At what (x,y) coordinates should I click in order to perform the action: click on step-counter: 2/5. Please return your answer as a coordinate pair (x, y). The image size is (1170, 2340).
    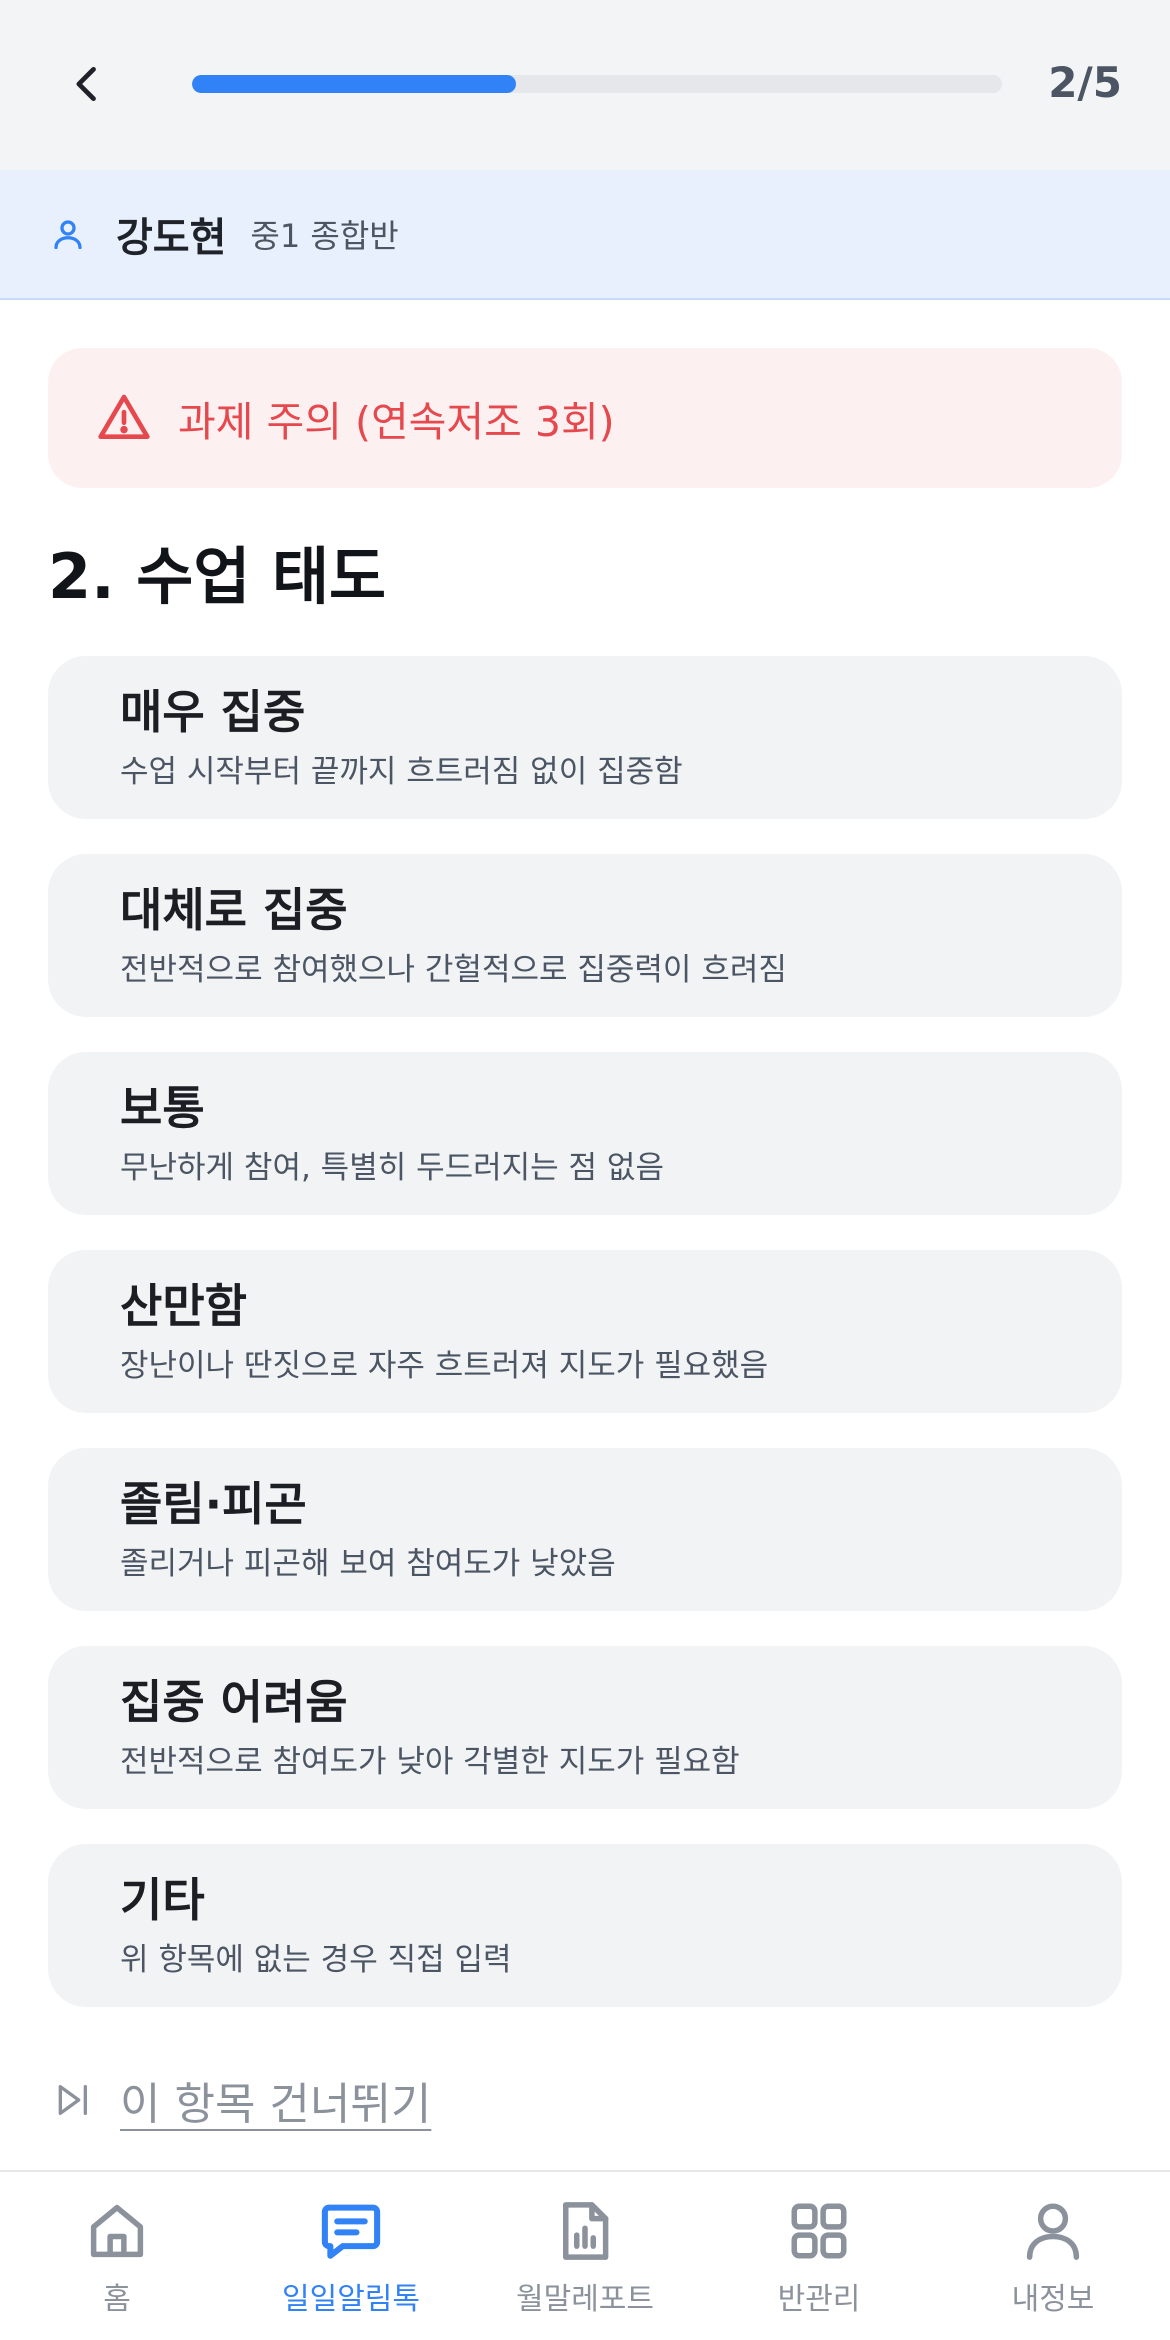
    Looking at the image, I should click on (1085, 82).